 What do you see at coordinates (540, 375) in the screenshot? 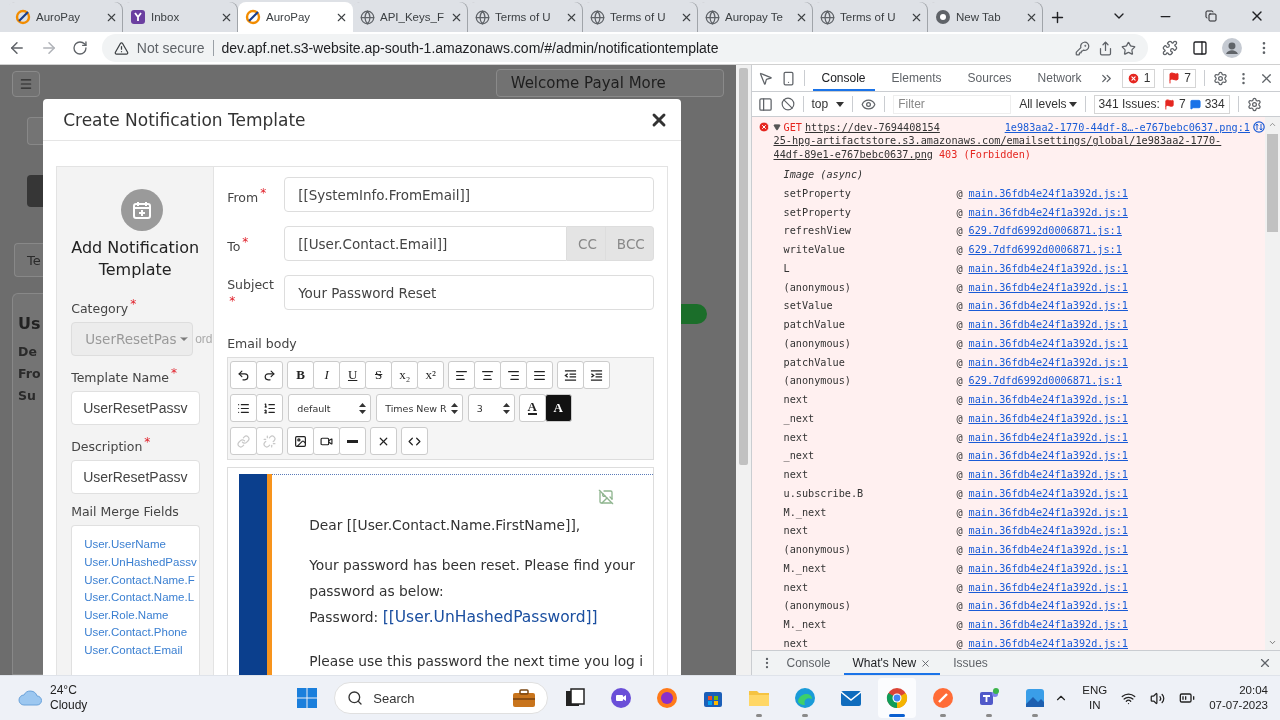
I see `justify-button` at bounding box center [540, 375].